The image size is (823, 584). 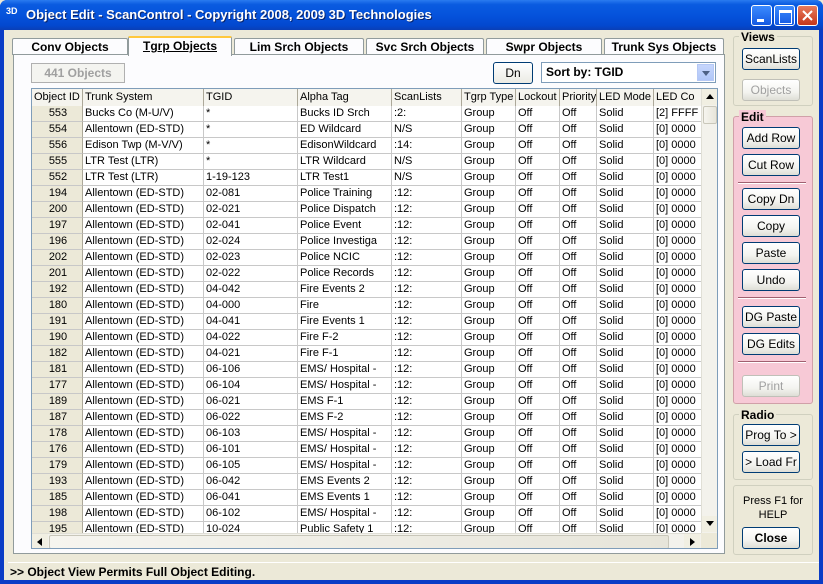 What do you see at coordinates (427, 178) in the screenshot?
I see `cell-scanlists: N/S` at bounding box center [427, 178].